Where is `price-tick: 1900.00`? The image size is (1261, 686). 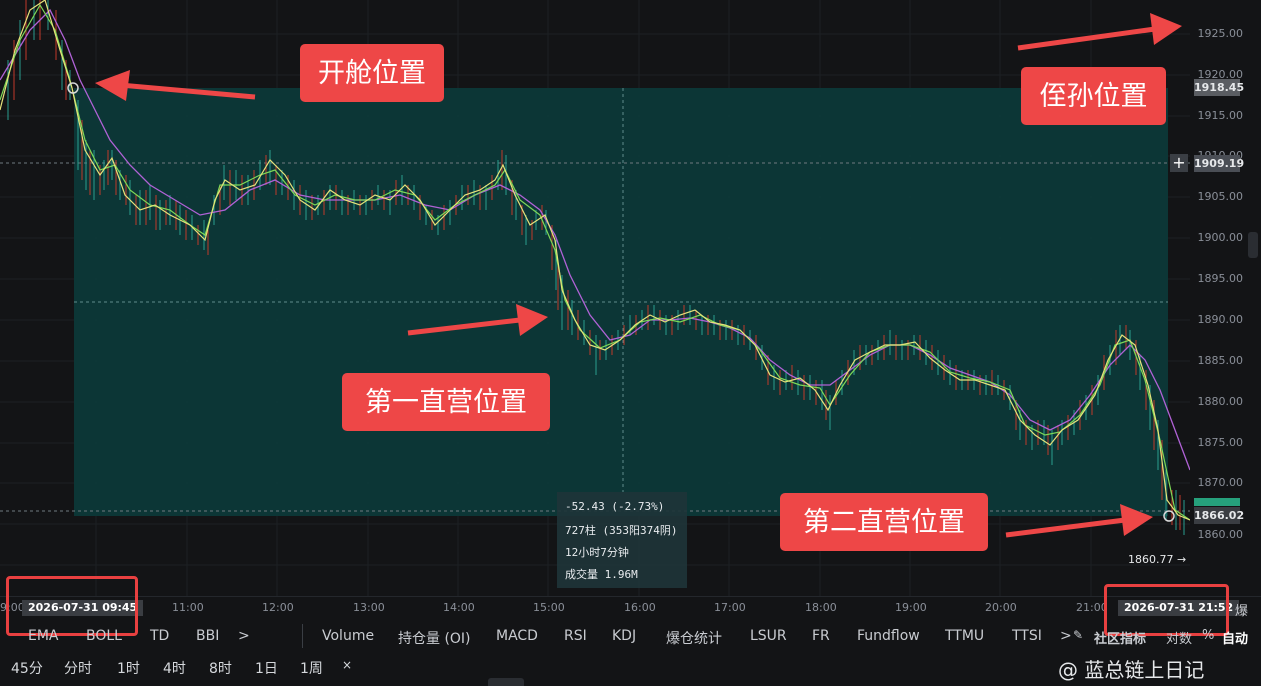 price-tick: 1900.00 is located at coordinates (1220, 237).